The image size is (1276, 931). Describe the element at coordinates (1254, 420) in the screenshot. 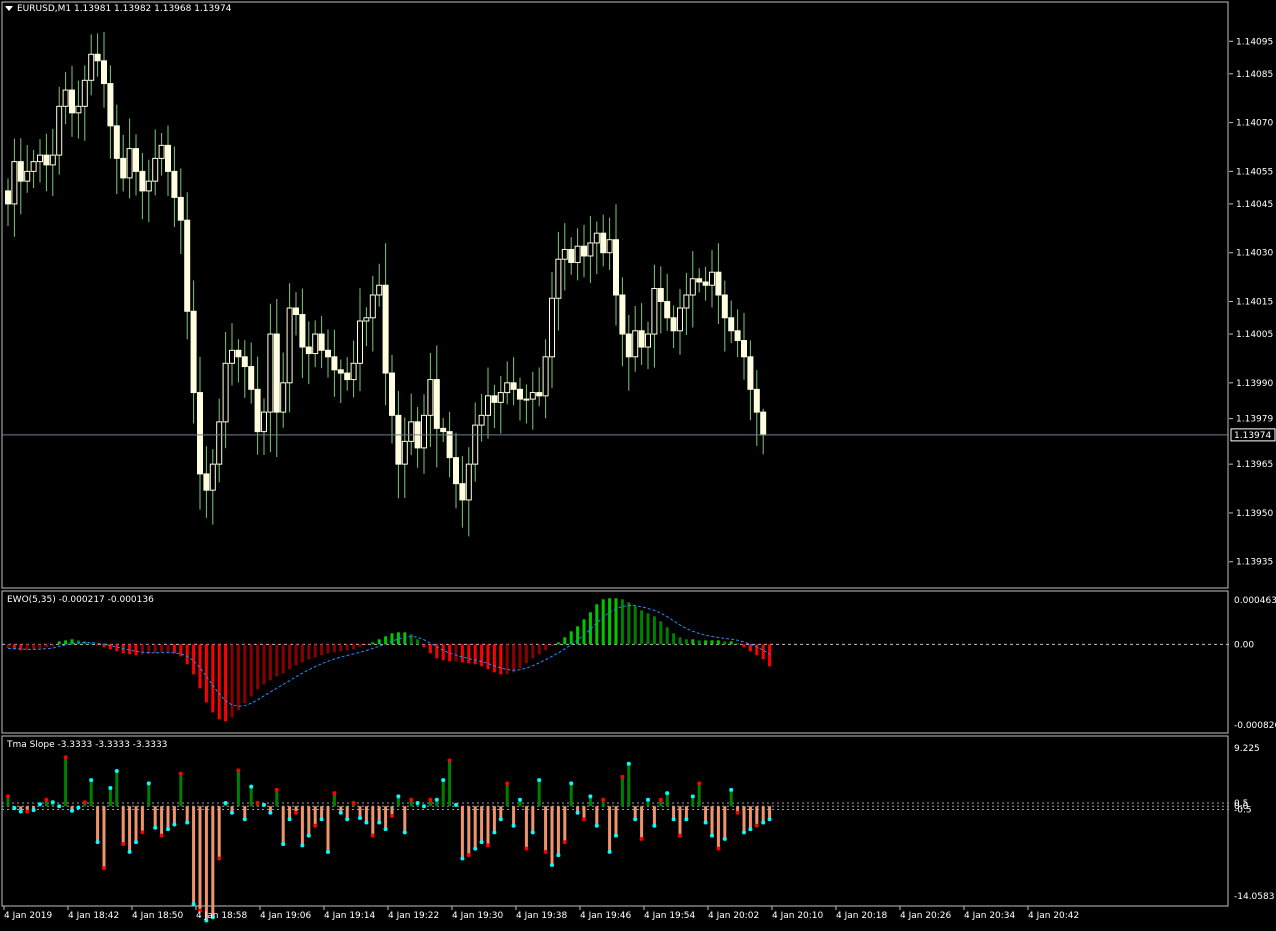

I see `price-tick-label: 1.13979` at that location.